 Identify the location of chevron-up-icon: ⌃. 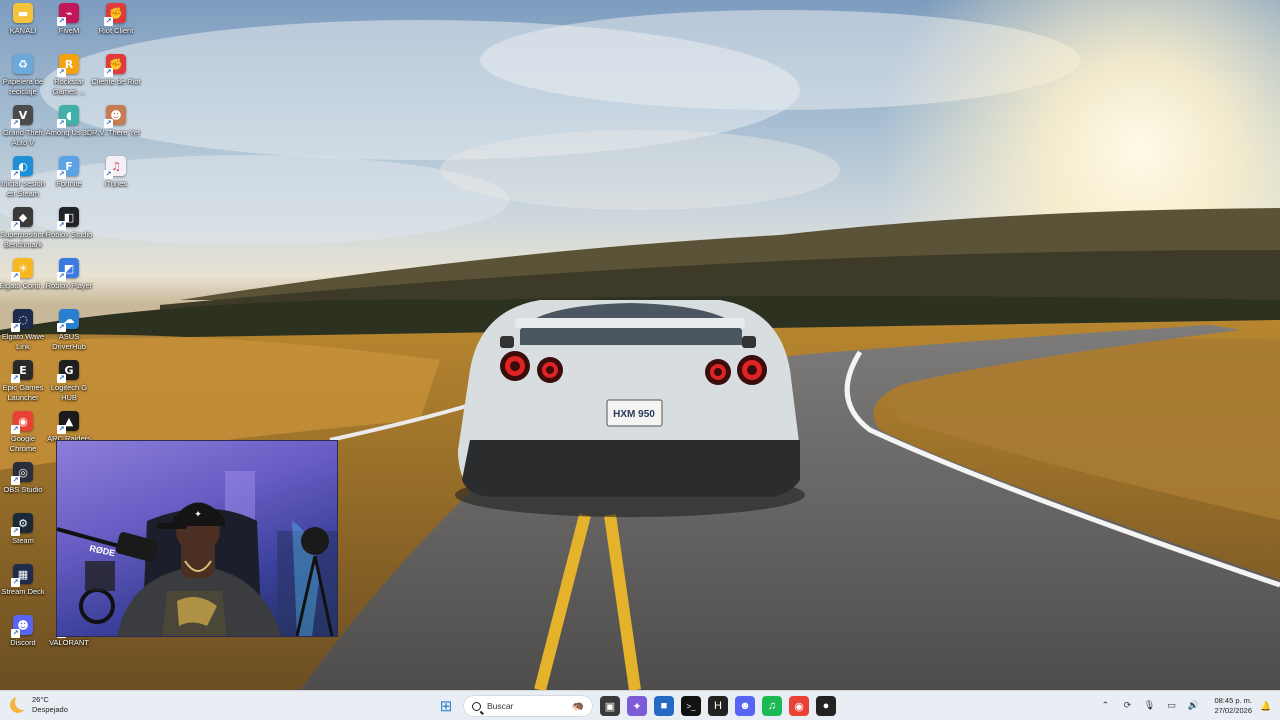
(1105, 706).